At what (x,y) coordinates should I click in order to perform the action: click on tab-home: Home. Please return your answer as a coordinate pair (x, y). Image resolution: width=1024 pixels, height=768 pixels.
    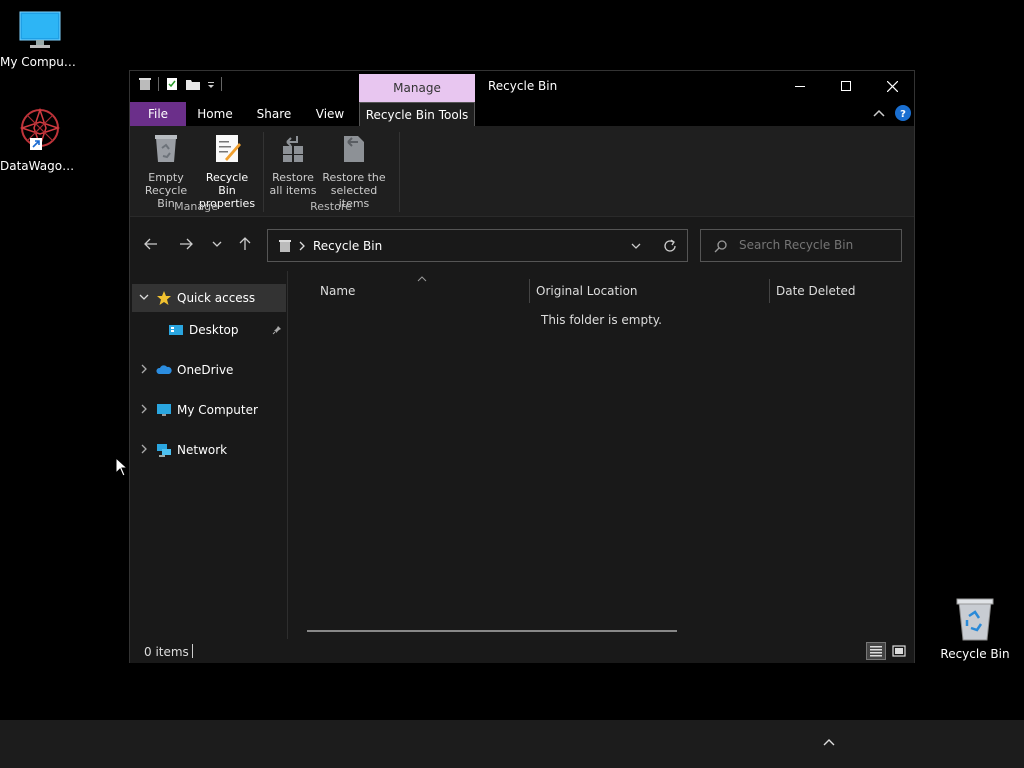
    Looking at the image, I should click on (215, 114).